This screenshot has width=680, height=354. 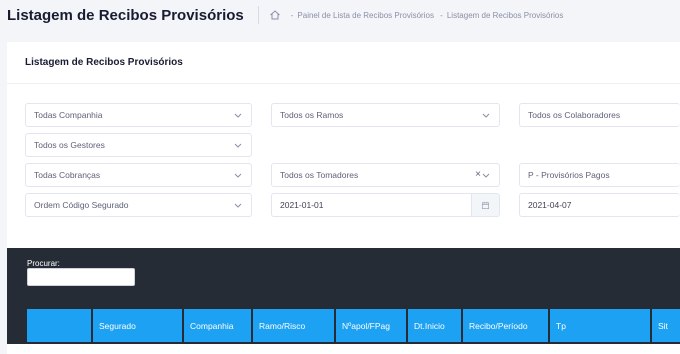 What do you see at coordinates (574, 115) in the screenshot?
I see `select-colaboradores-value: Todos os Colaboradores` at bounding box center [574, 115].